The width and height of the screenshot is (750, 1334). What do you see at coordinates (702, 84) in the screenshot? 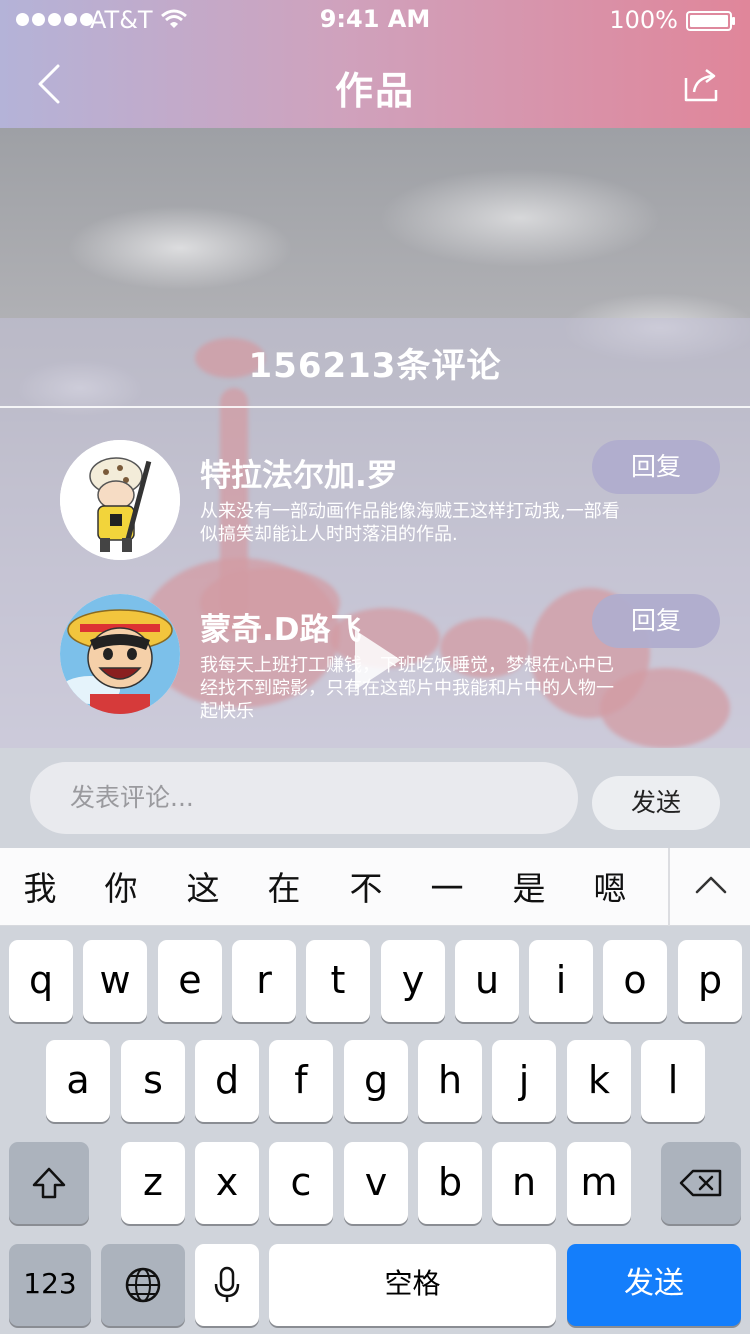
I see `share-icon` at bounding box center [702, 84].